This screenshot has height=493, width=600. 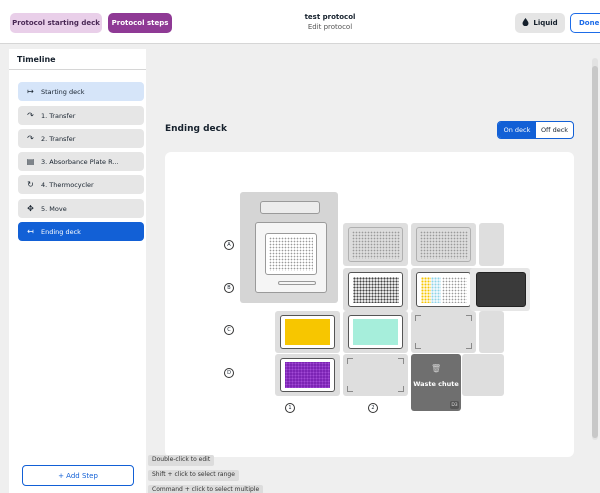 What do you see at coordinates (517, 130) in the screenshot?
I see `on-deck-toggle: On deck` at bounding box center [517, 130].